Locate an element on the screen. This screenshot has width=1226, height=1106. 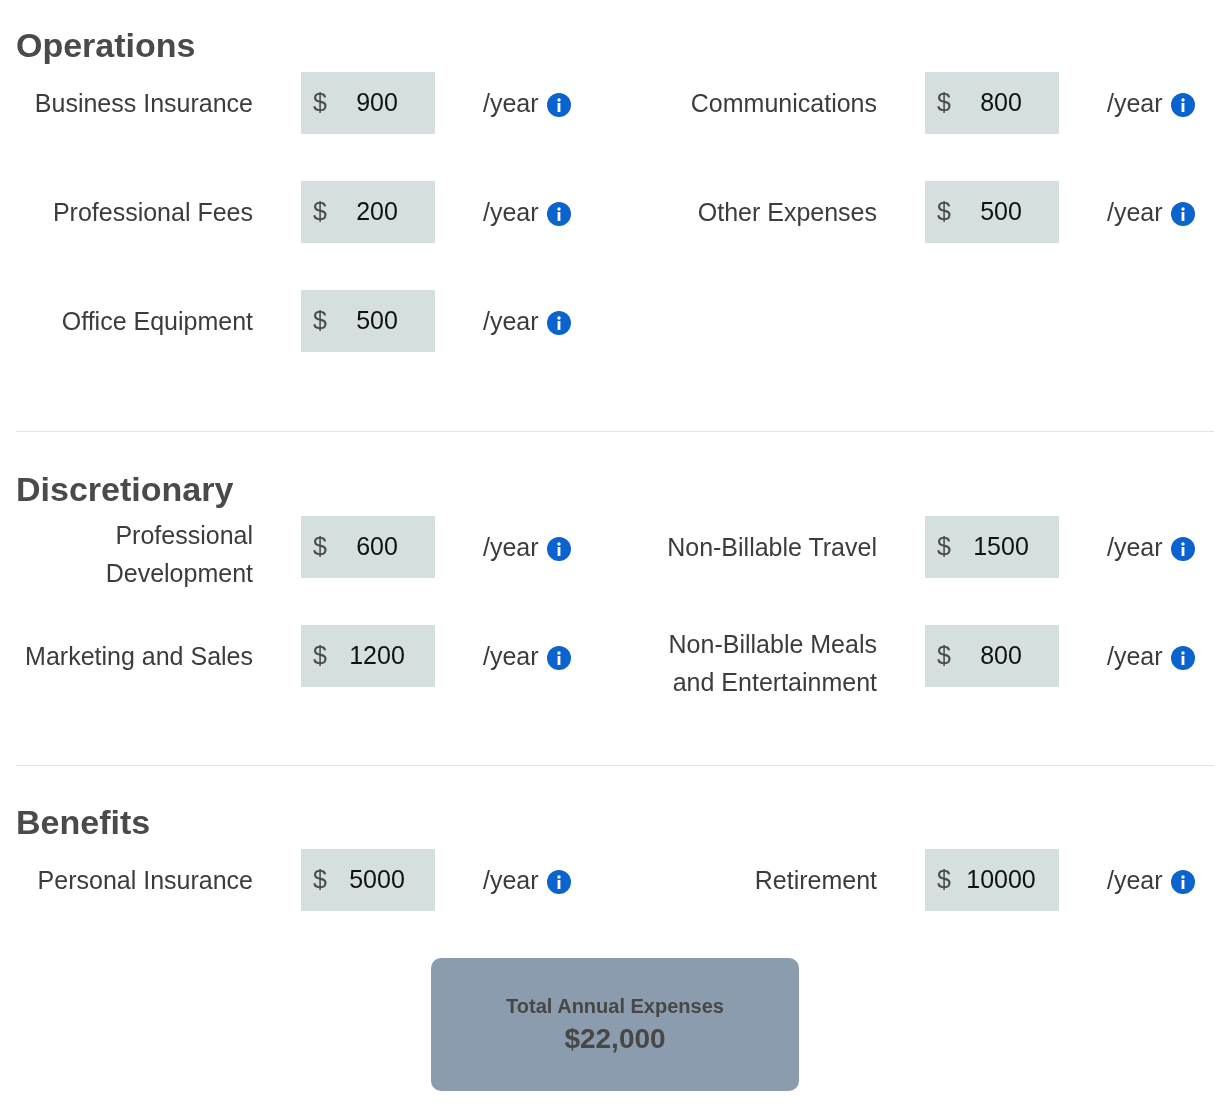
amount-field: $ 5000 is located at coordinates (368, 880).